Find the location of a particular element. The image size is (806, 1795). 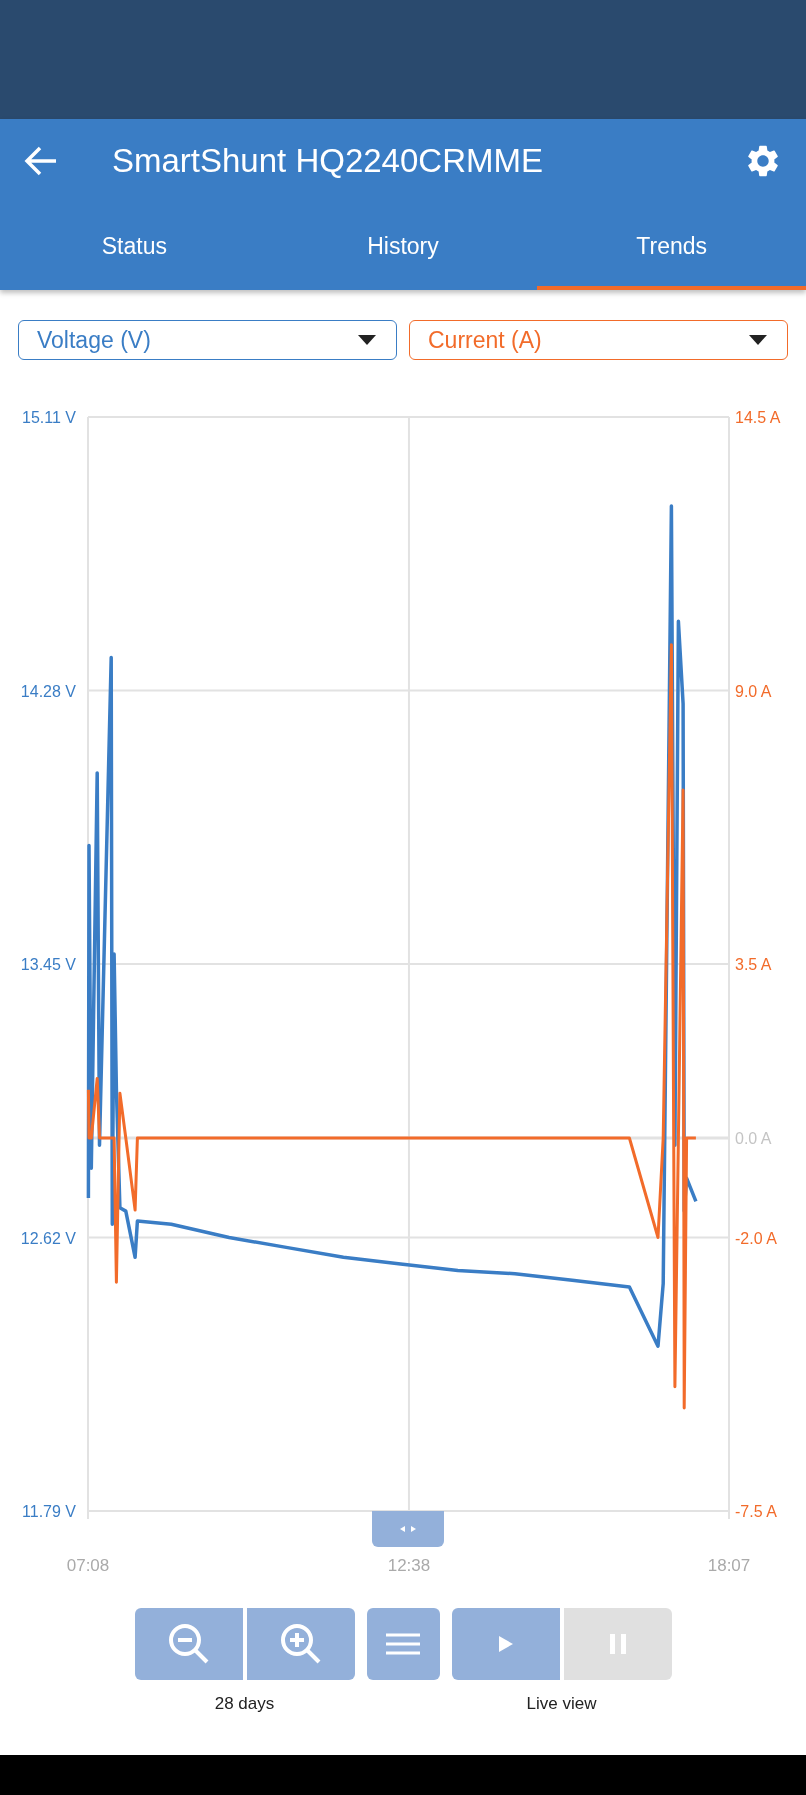

x-axis-label: 18:07 is located at coordinates (729, 1565).